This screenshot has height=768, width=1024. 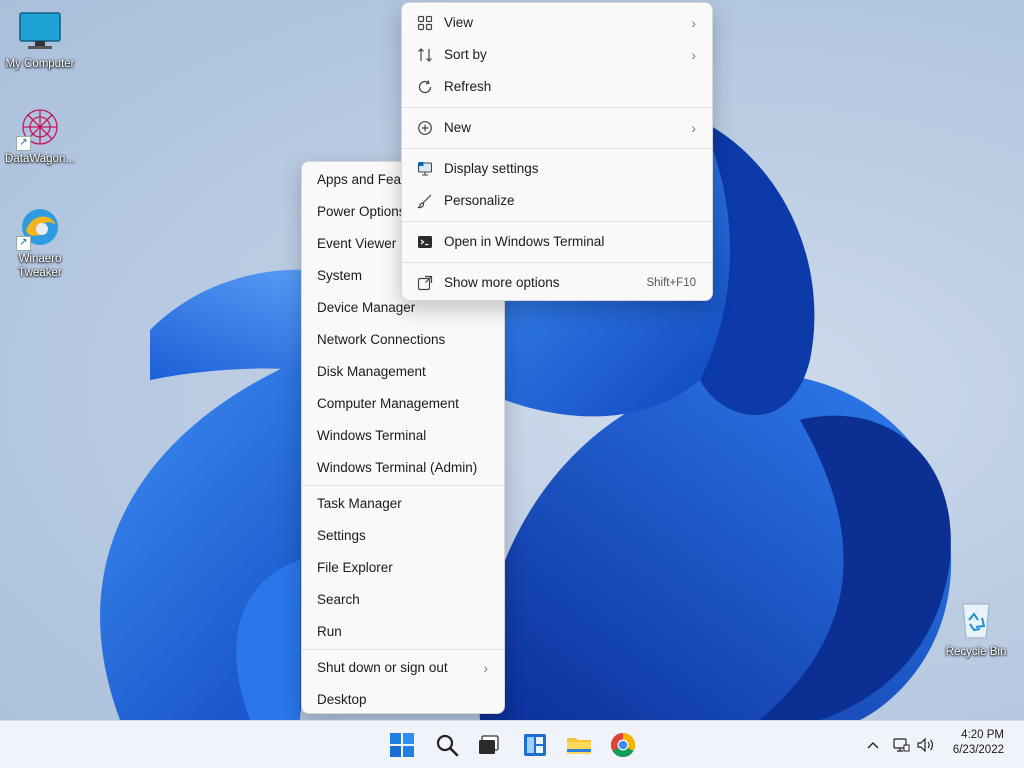 I want to click on menu-item-windows-terminal-admin: Windows Terminal (Admin), so click(x=403, y=468).